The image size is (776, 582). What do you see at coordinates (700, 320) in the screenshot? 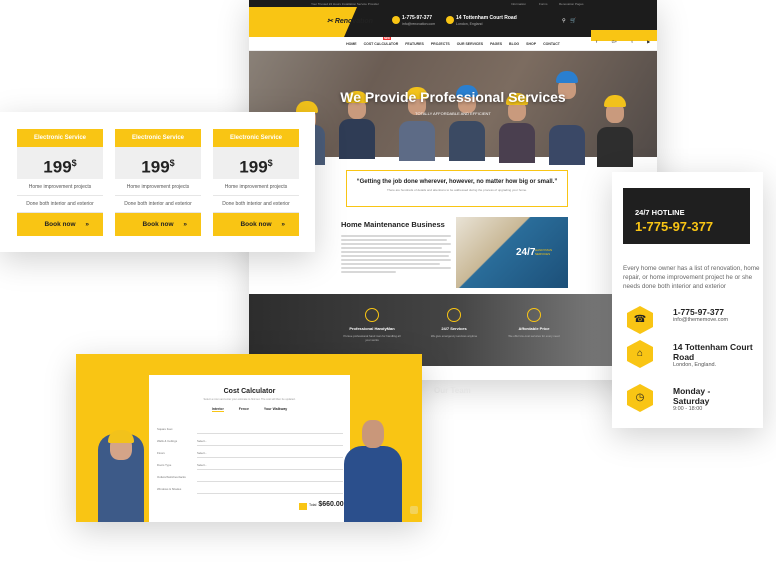
I see `contact-email: info@thememove.com` at bounding box center [700, 320].